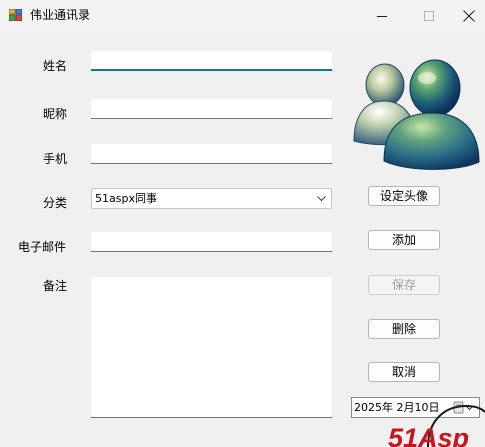 The image size is (485, 447). Describe the element at coordinates (55, 159) in the screenshot. I see `phone-label: 手机` at that location.